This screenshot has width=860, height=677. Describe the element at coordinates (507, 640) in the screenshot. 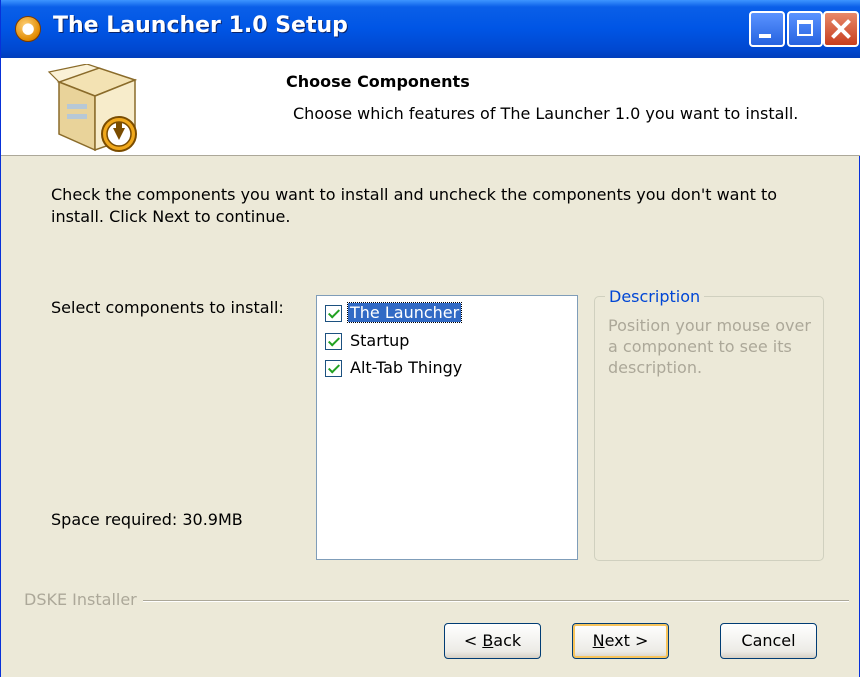

I see `back-label-rest: ack` at that location.